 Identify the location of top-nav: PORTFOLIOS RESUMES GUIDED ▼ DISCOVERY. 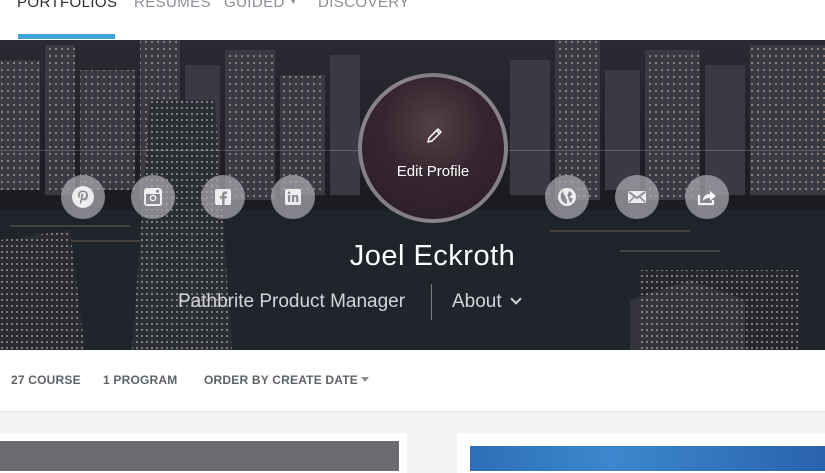
(412, 20).